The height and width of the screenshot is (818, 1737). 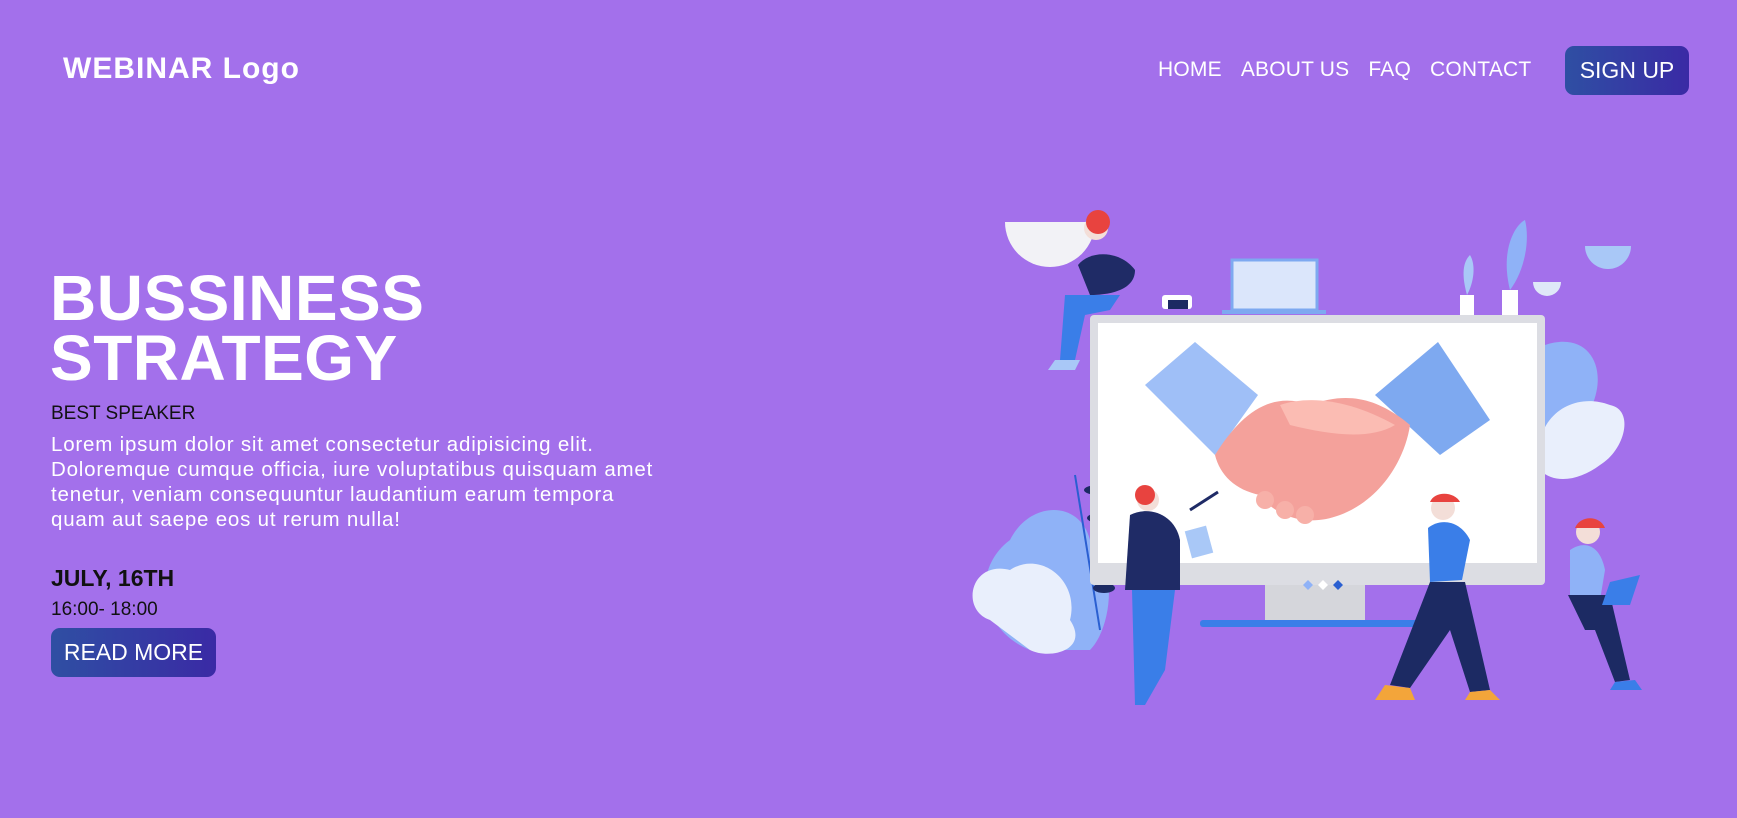 I want to click on laptop-screen, so click(x=1274, y=285).